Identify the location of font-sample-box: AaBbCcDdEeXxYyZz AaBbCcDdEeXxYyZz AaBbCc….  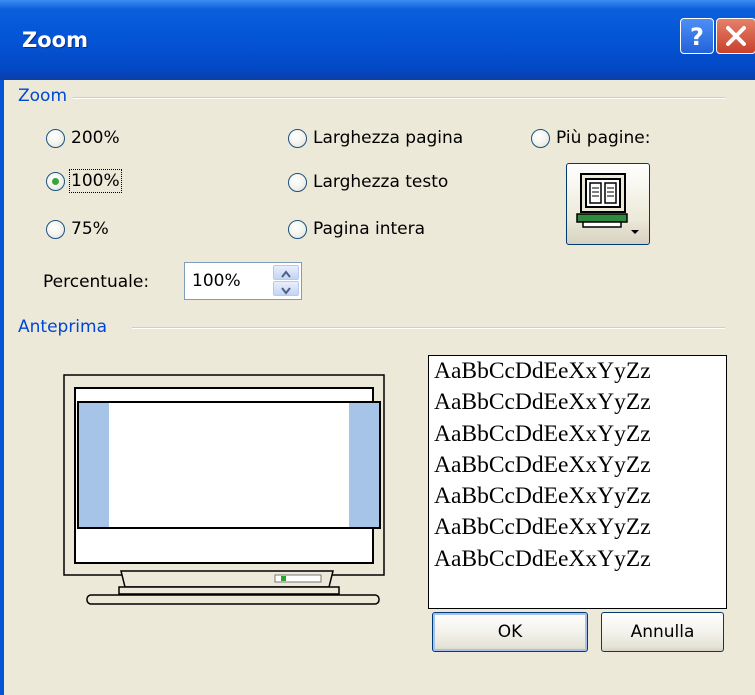
(577, 482).